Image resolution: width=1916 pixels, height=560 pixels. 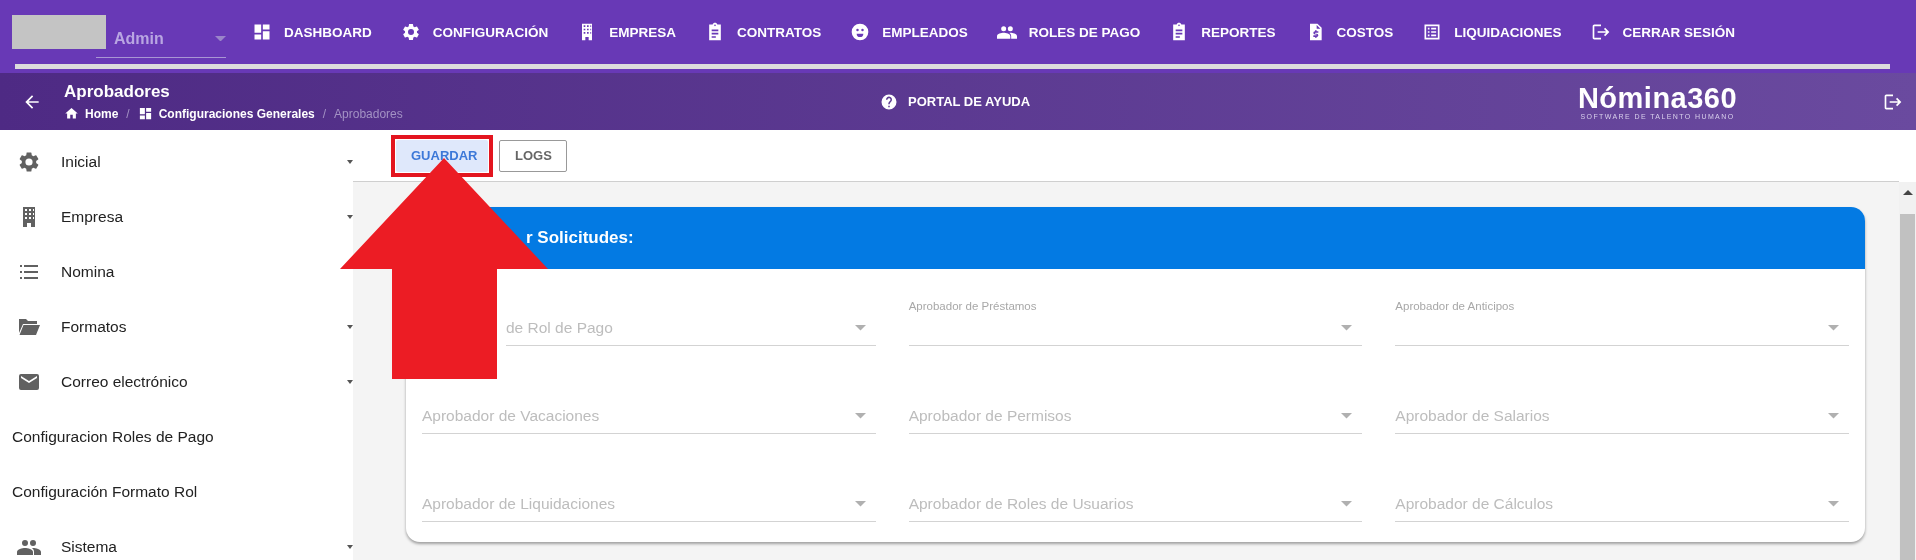 What do you see at coordinates (176, 216) in the screenshot?
I see `sidebar-item: Empresa` at bounding box center [176, 216].